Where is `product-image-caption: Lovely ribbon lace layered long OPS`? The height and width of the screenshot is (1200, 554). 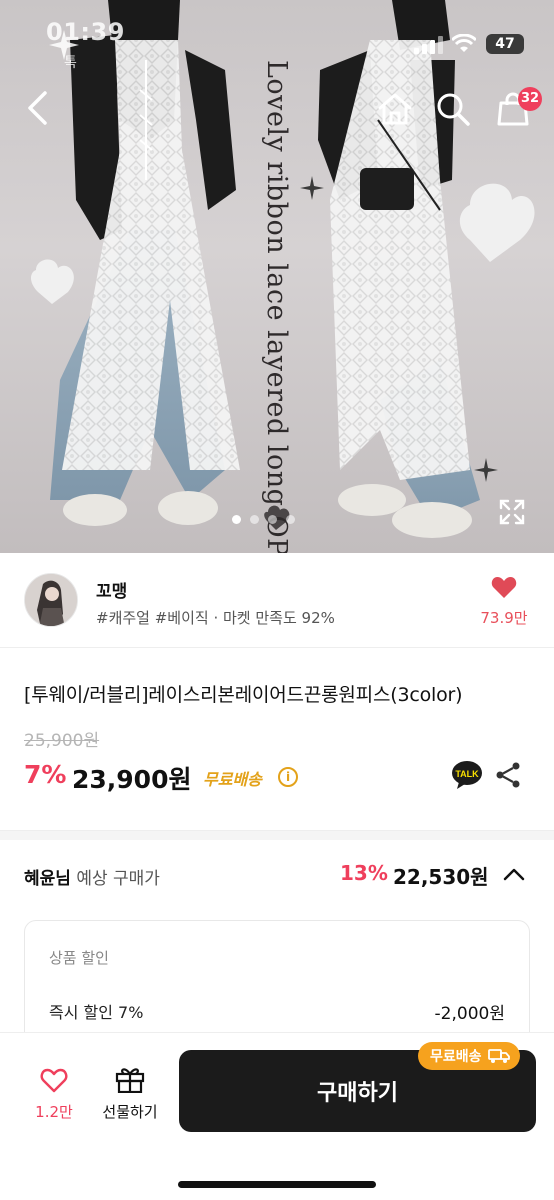 product-image-caption: Lovely ribbon lace layered long OPS is located at coordinates (276, 306).